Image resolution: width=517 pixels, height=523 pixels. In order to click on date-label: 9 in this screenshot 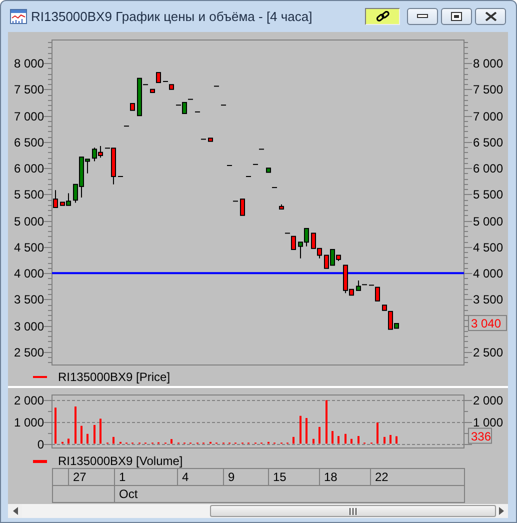, I will do `click(231, 477)`.